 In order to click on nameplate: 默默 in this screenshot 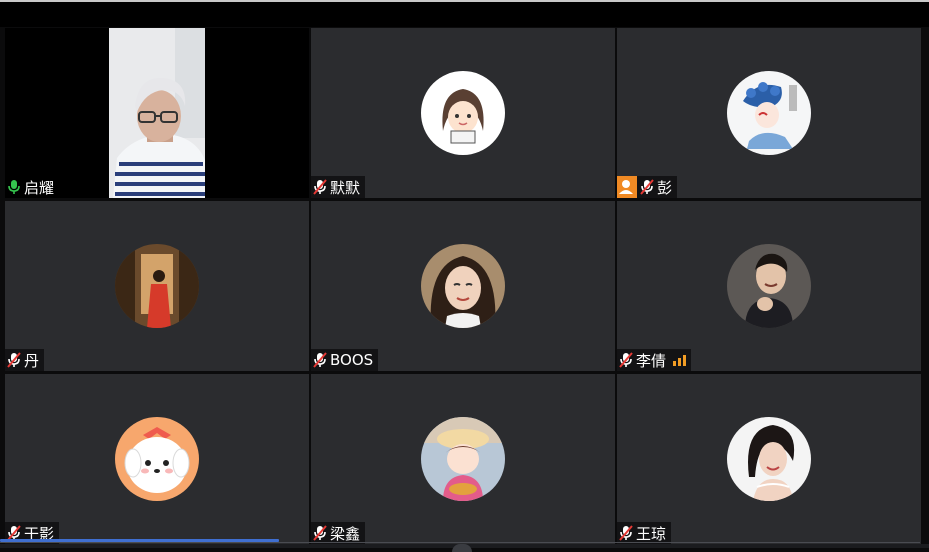, I will do `click(338, 187)`.